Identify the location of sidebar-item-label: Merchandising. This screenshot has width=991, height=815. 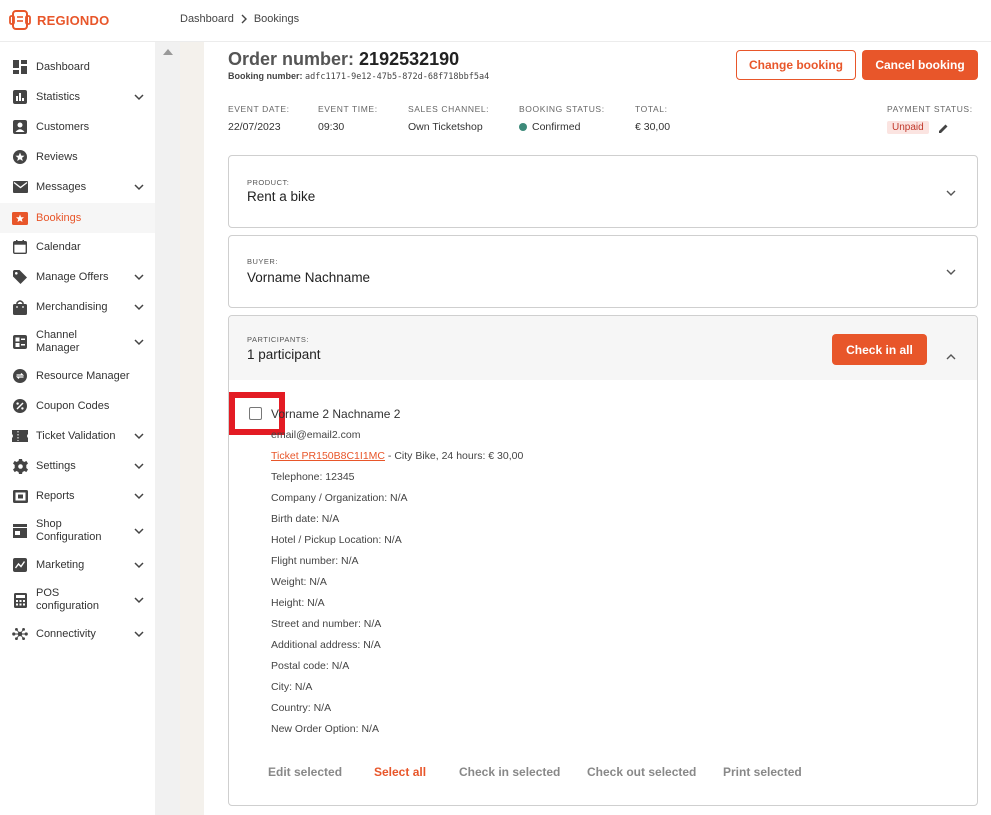
(72, 306).